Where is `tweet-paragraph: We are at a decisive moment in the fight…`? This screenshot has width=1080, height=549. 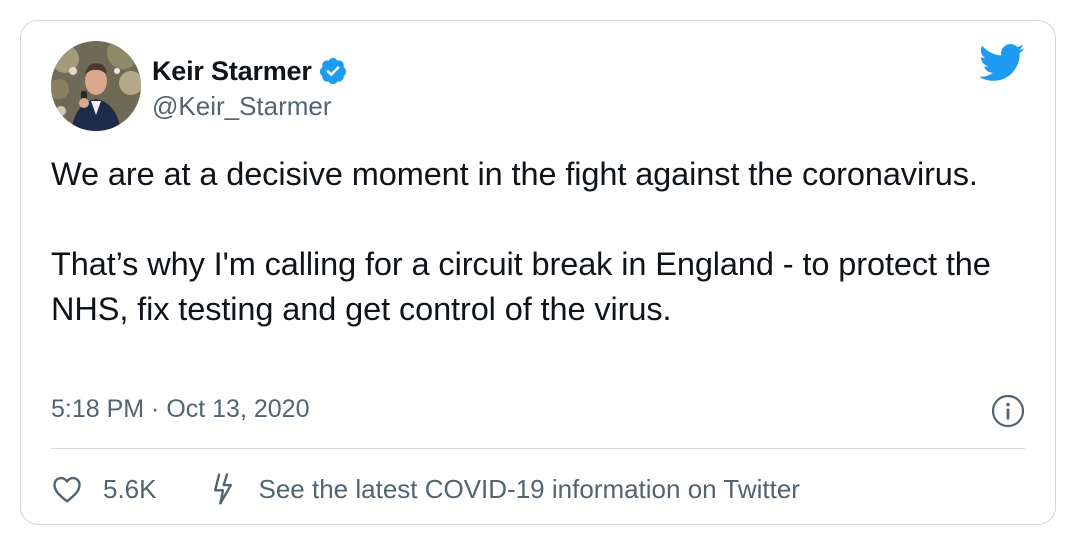 tweet-paragraph: We are at a decisive moment in the fight… is located at coordinates (514, 174).